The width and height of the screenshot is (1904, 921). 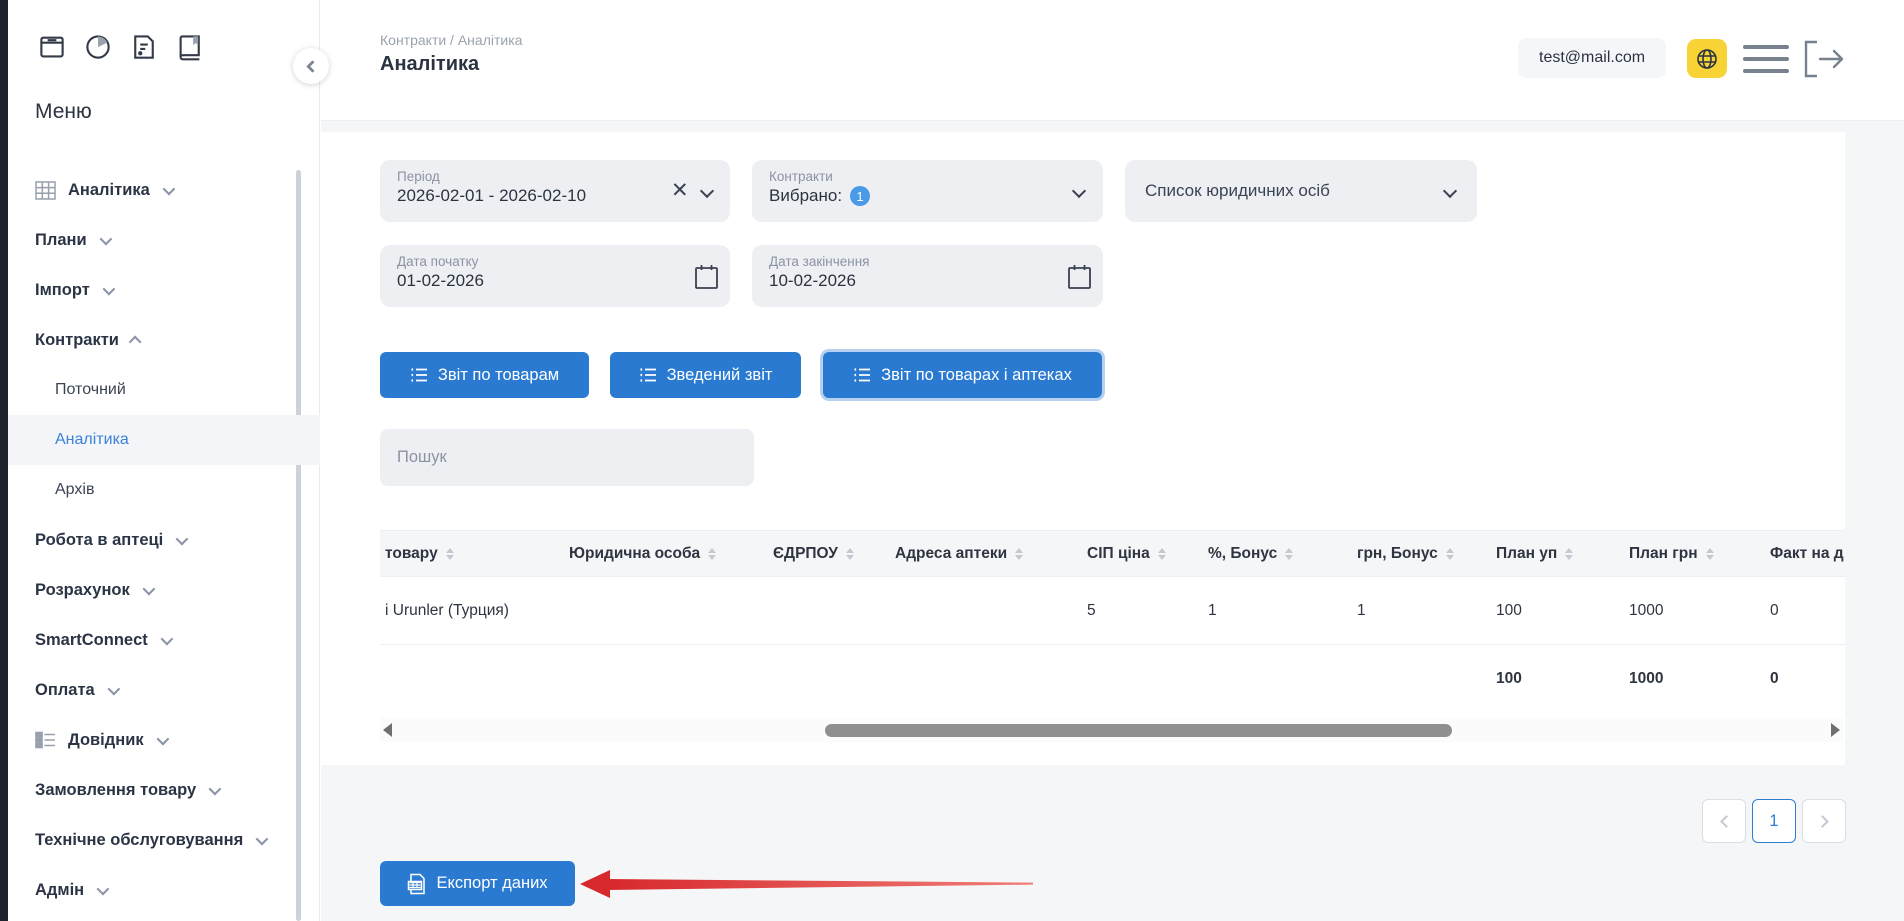 I want to click on sidebar-item-payment: Оплата, so click(x=164, y=690).